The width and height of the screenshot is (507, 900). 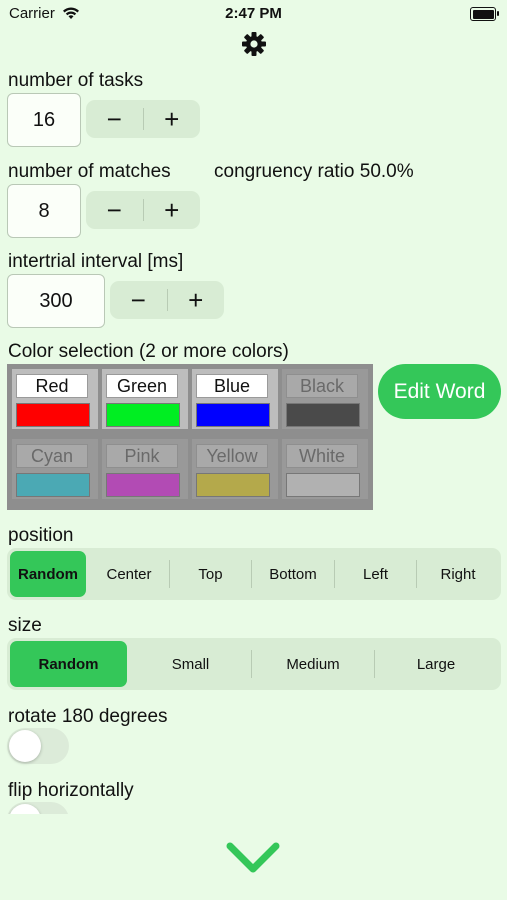 What do you see at coordinates (142, 456) in the screenshot?
I see `color-name: Pink` at bounding box center [142, 456].